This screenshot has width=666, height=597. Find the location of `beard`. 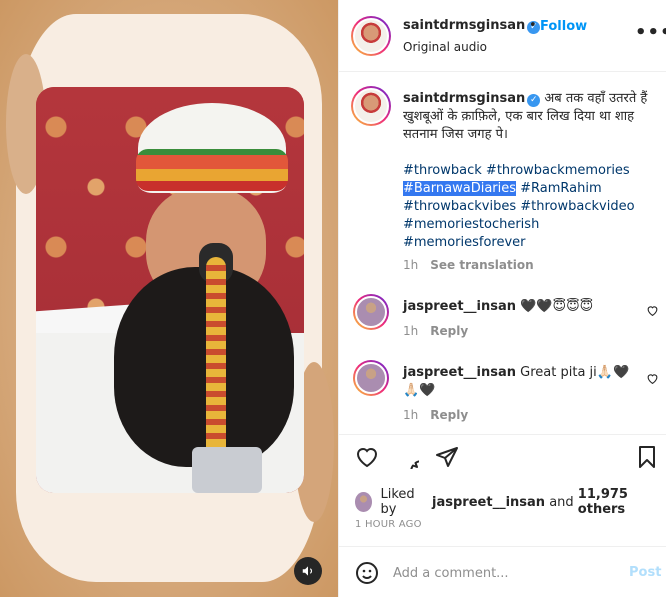

beard is located at coordinates (204, 367).